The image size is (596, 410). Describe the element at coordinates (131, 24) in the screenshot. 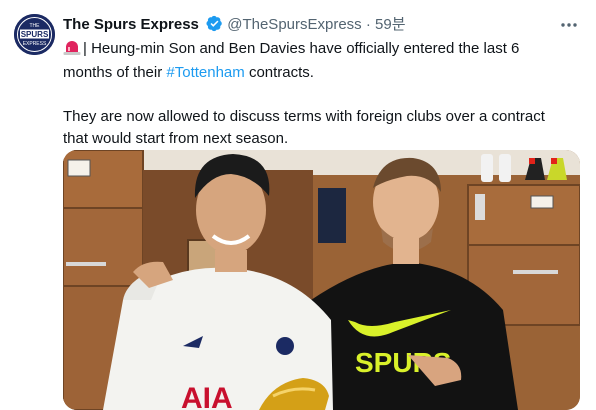

I see `account-name: The Spurs Express` at that location.